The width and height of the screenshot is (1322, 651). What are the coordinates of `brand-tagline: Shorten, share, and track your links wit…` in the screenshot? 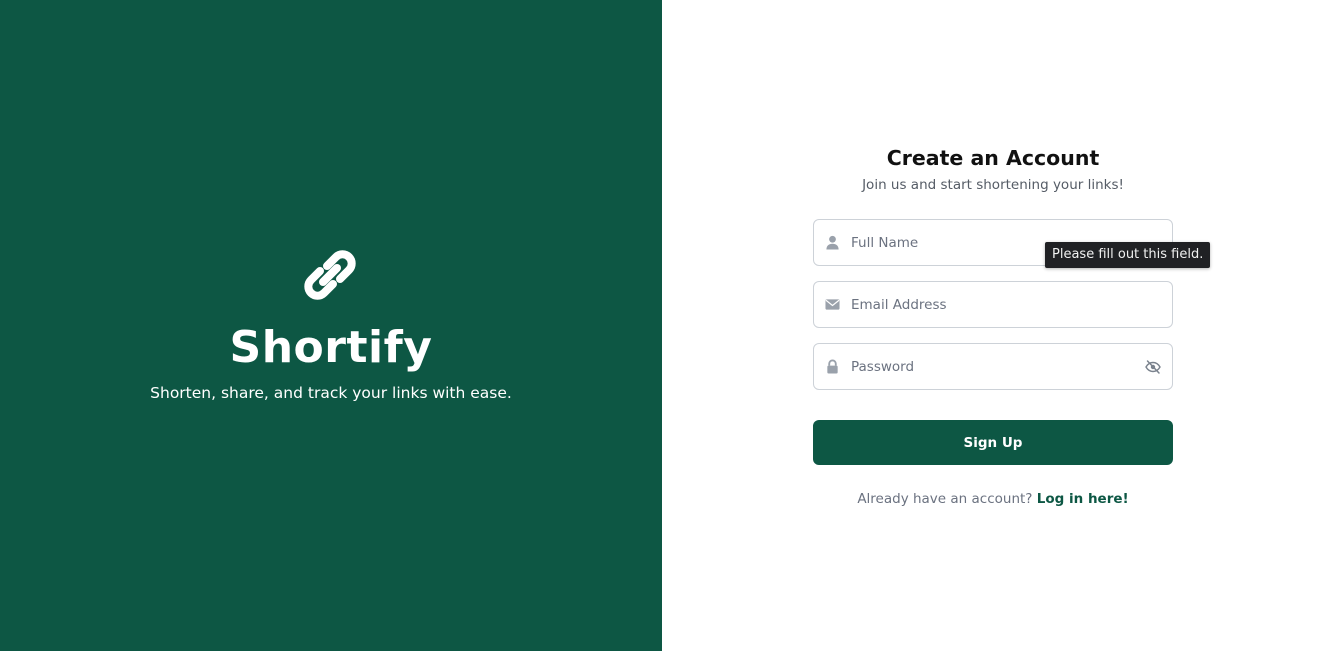 It's located at (331, 393).